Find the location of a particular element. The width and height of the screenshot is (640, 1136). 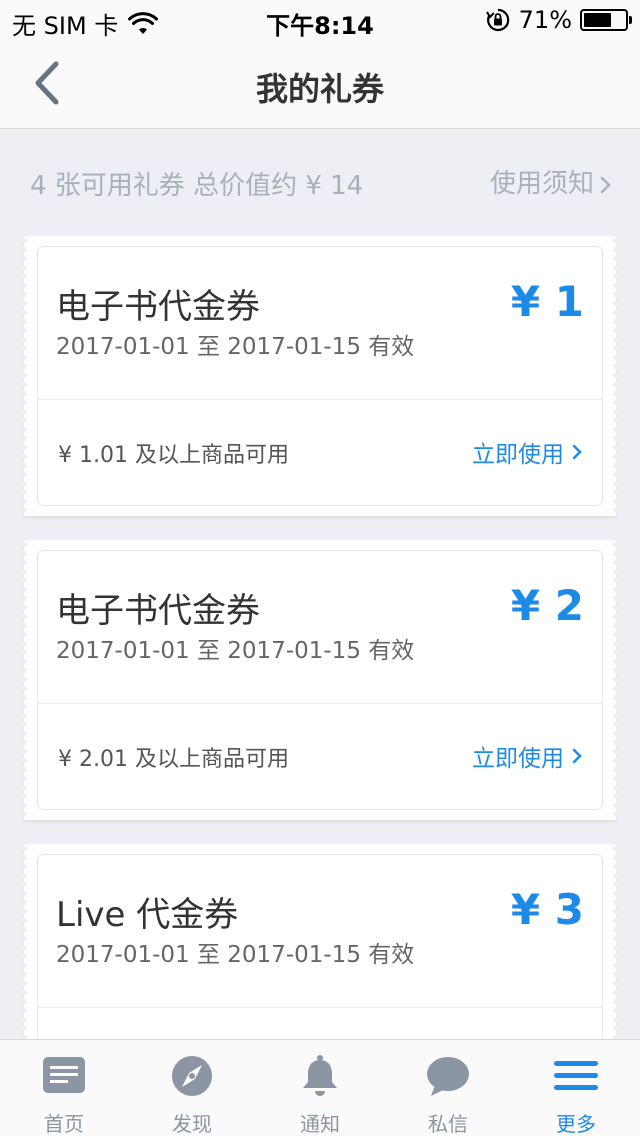

page-title: 我的礼券 is located at coordinates (319, 89).